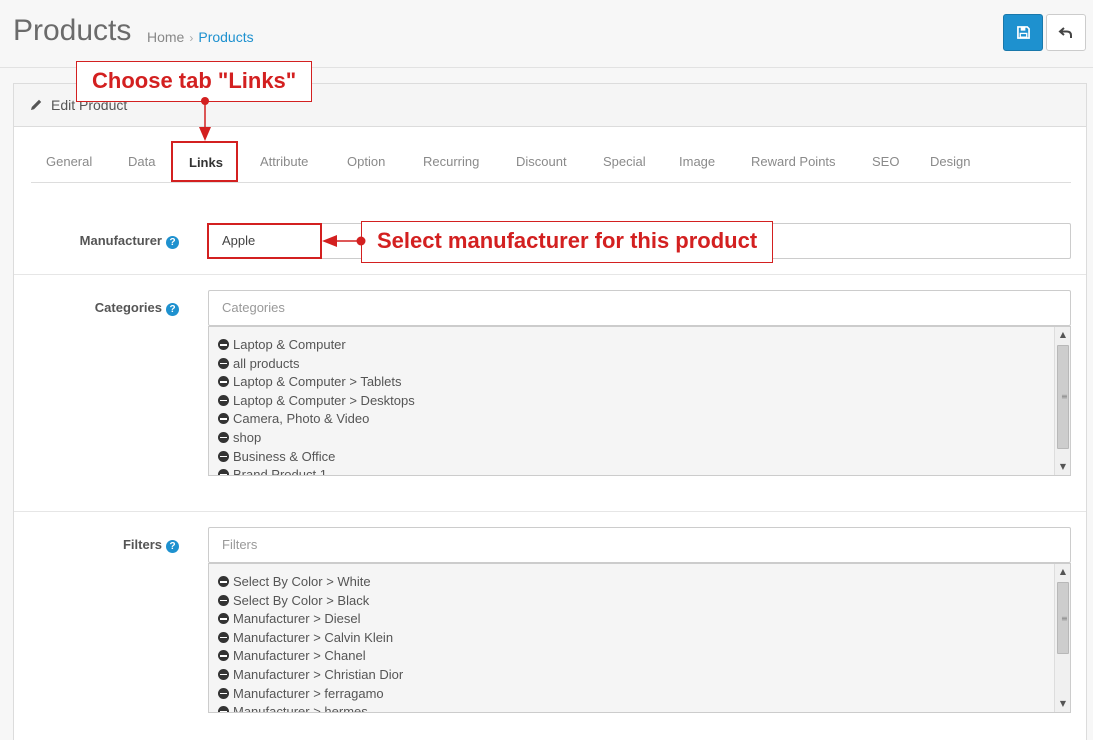 Image resolution: width=1093 pixels, height=740 pixels. Describe the element at coordinates (300, 708) in the screenshot. I see `list-item-label: Manufacturer > hermes` at that location.